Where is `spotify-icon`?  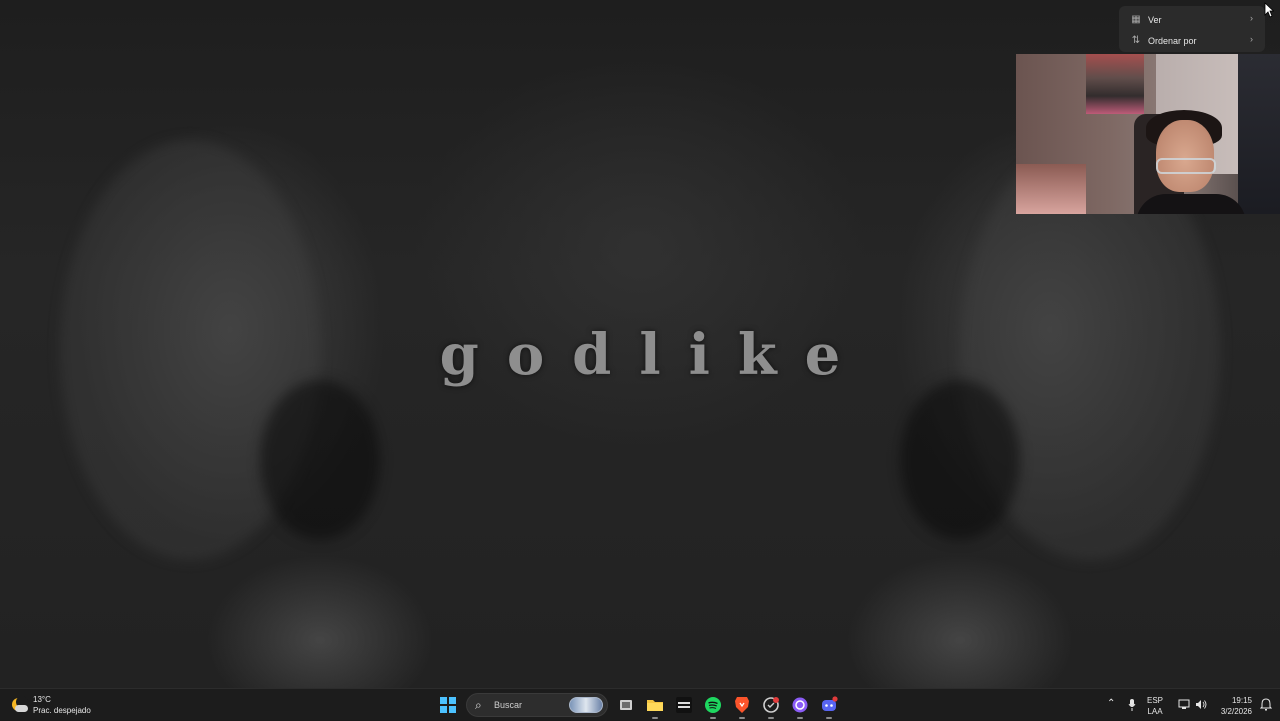
spotify-icon is located at coordinates (713, 705).